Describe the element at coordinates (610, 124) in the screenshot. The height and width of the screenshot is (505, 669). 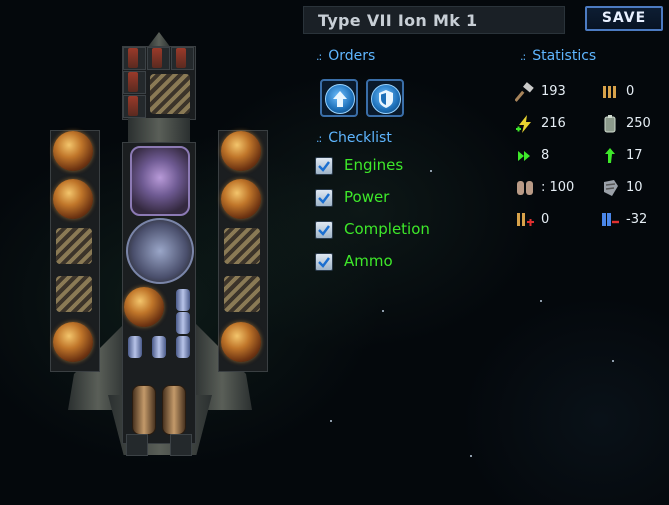
I see `battery-icon` at that location.